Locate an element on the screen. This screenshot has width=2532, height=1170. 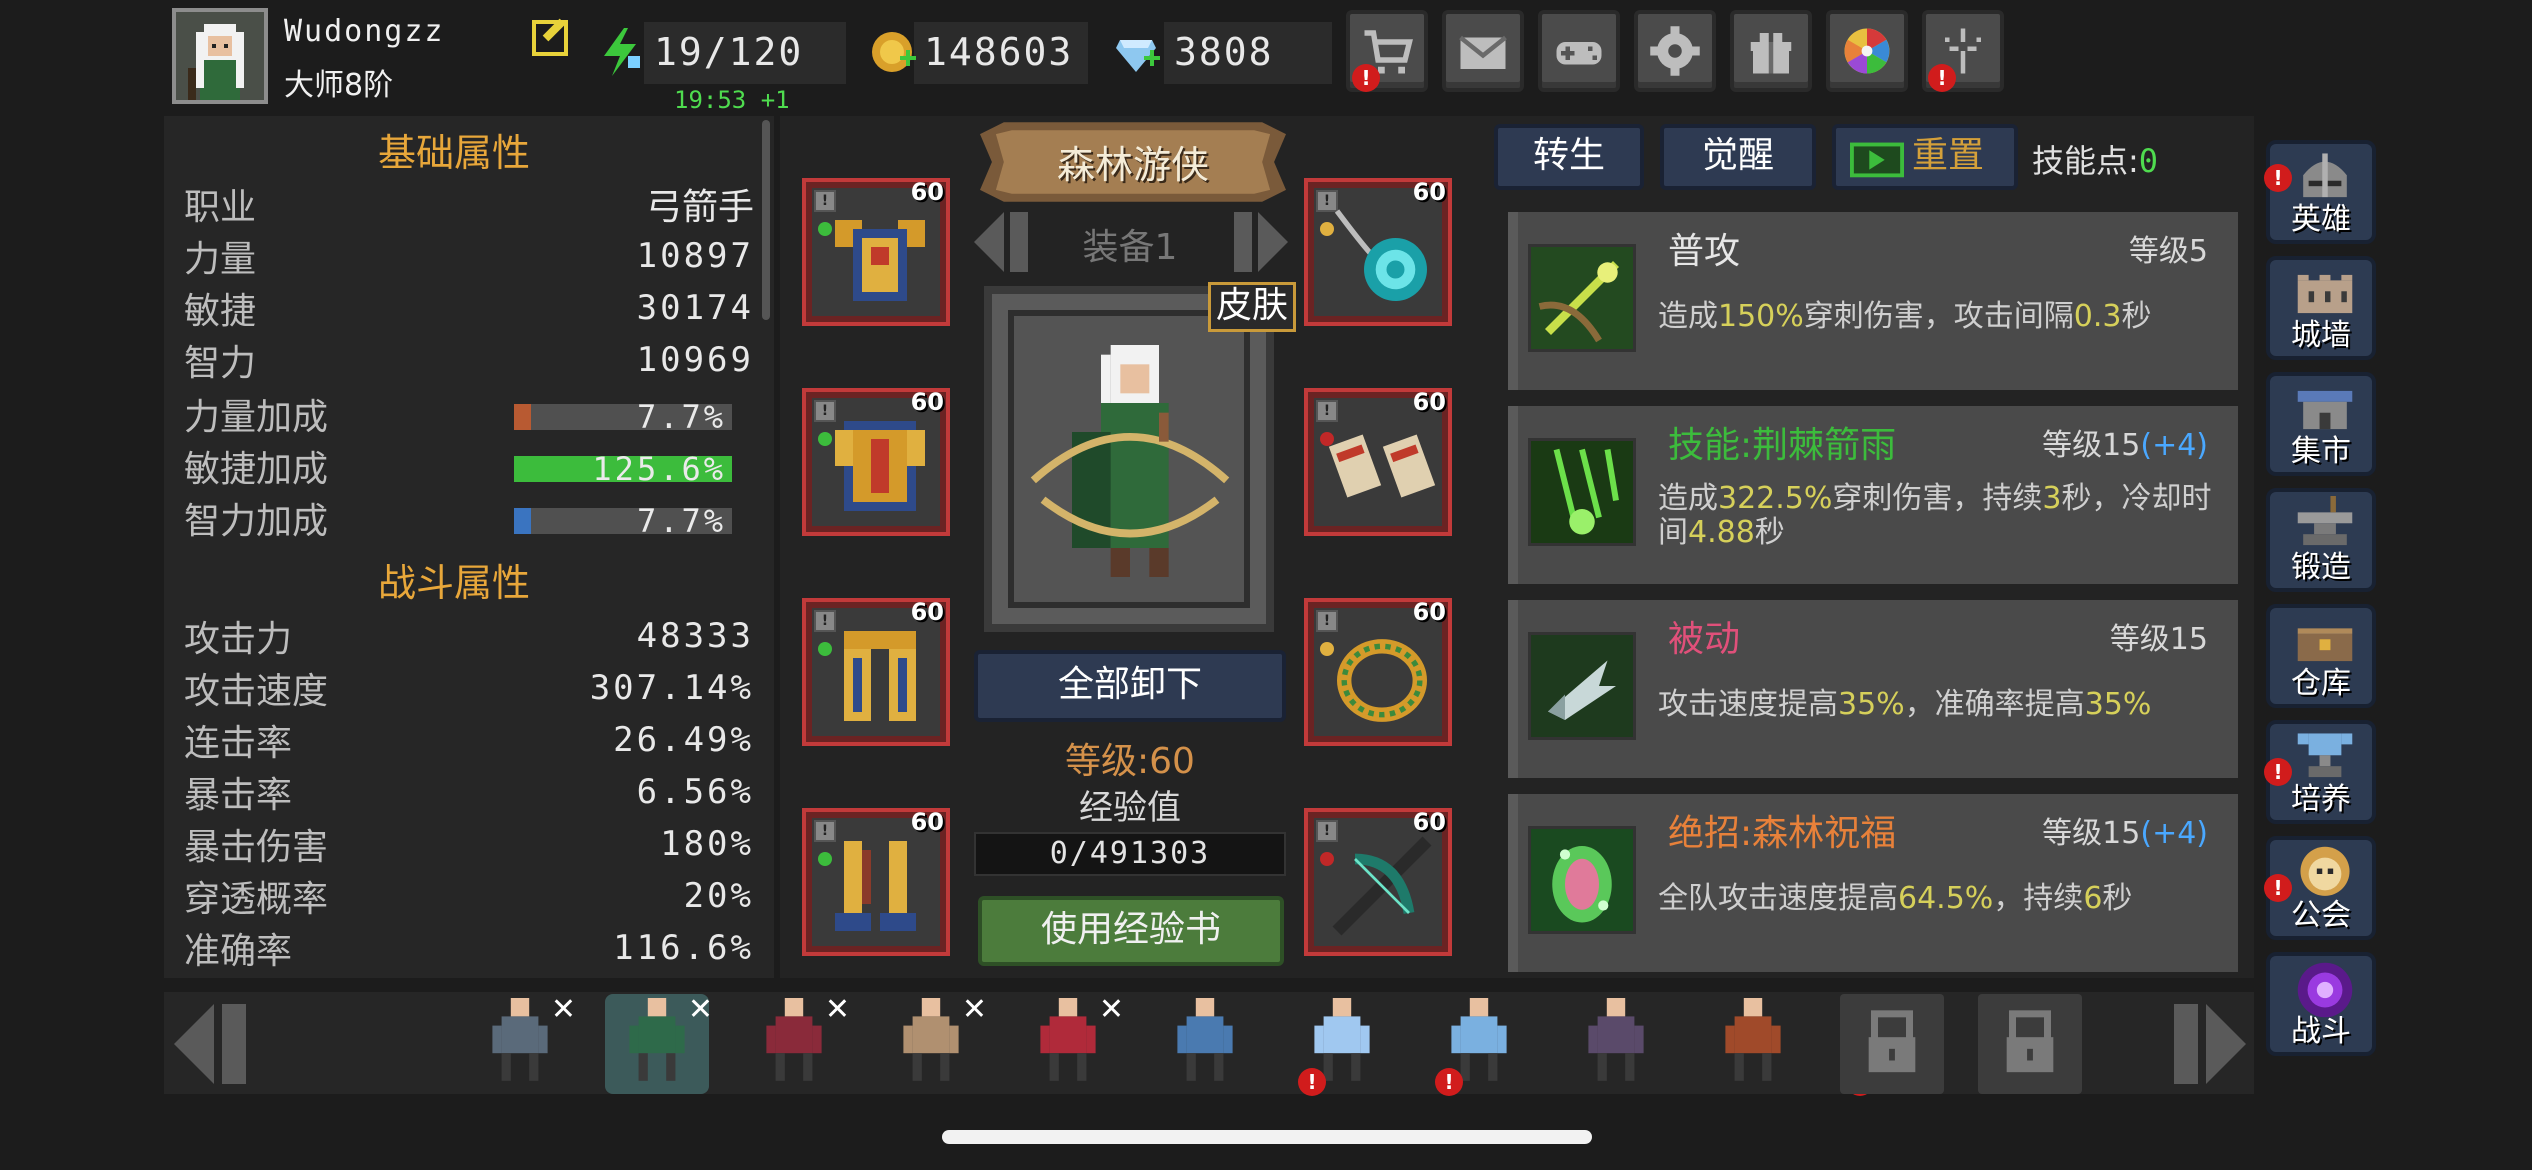
shop-button: ! is located at coordinates (1387, 51).